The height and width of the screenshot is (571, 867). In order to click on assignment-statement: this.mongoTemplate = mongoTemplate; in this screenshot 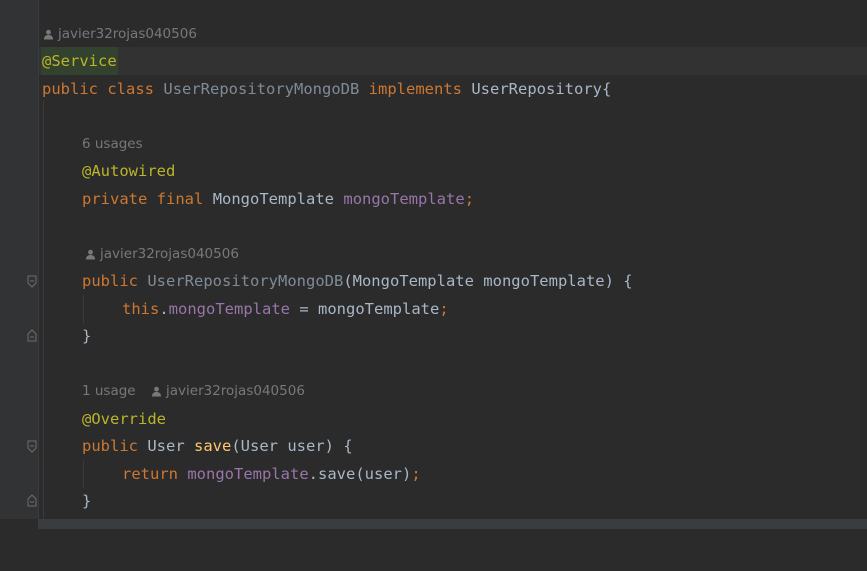, I will do `click(285, 309)`.